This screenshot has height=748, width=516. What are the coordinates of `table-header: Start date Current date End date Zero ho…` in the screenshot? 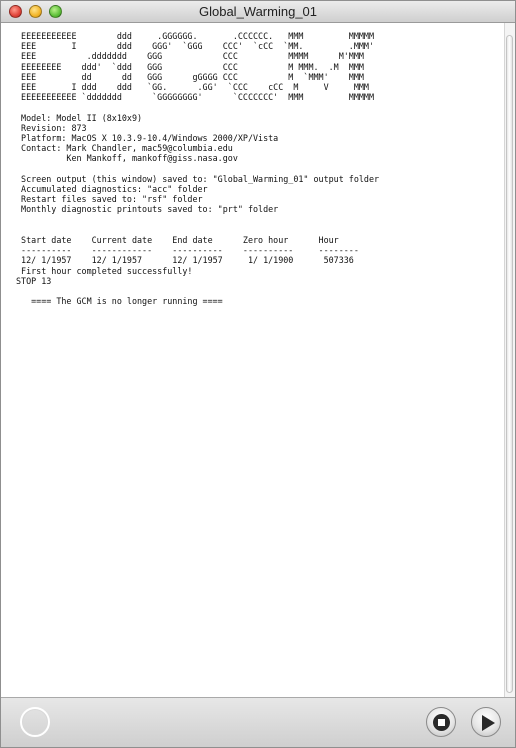 It's located at (177, 240).